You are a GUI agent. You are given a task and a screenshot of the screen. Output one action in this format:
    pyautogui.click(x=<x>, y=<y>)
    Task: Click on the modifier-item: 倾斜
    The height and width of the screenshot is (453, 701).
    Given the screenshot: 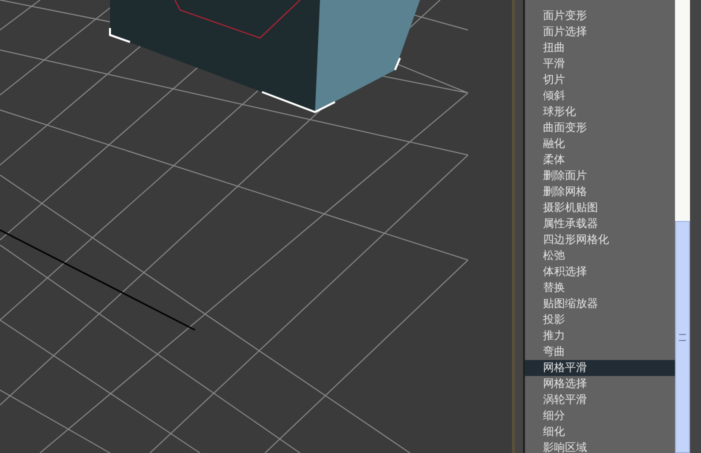 What is the action you would take?
    pyautogui.click(x=600, y=96)
    